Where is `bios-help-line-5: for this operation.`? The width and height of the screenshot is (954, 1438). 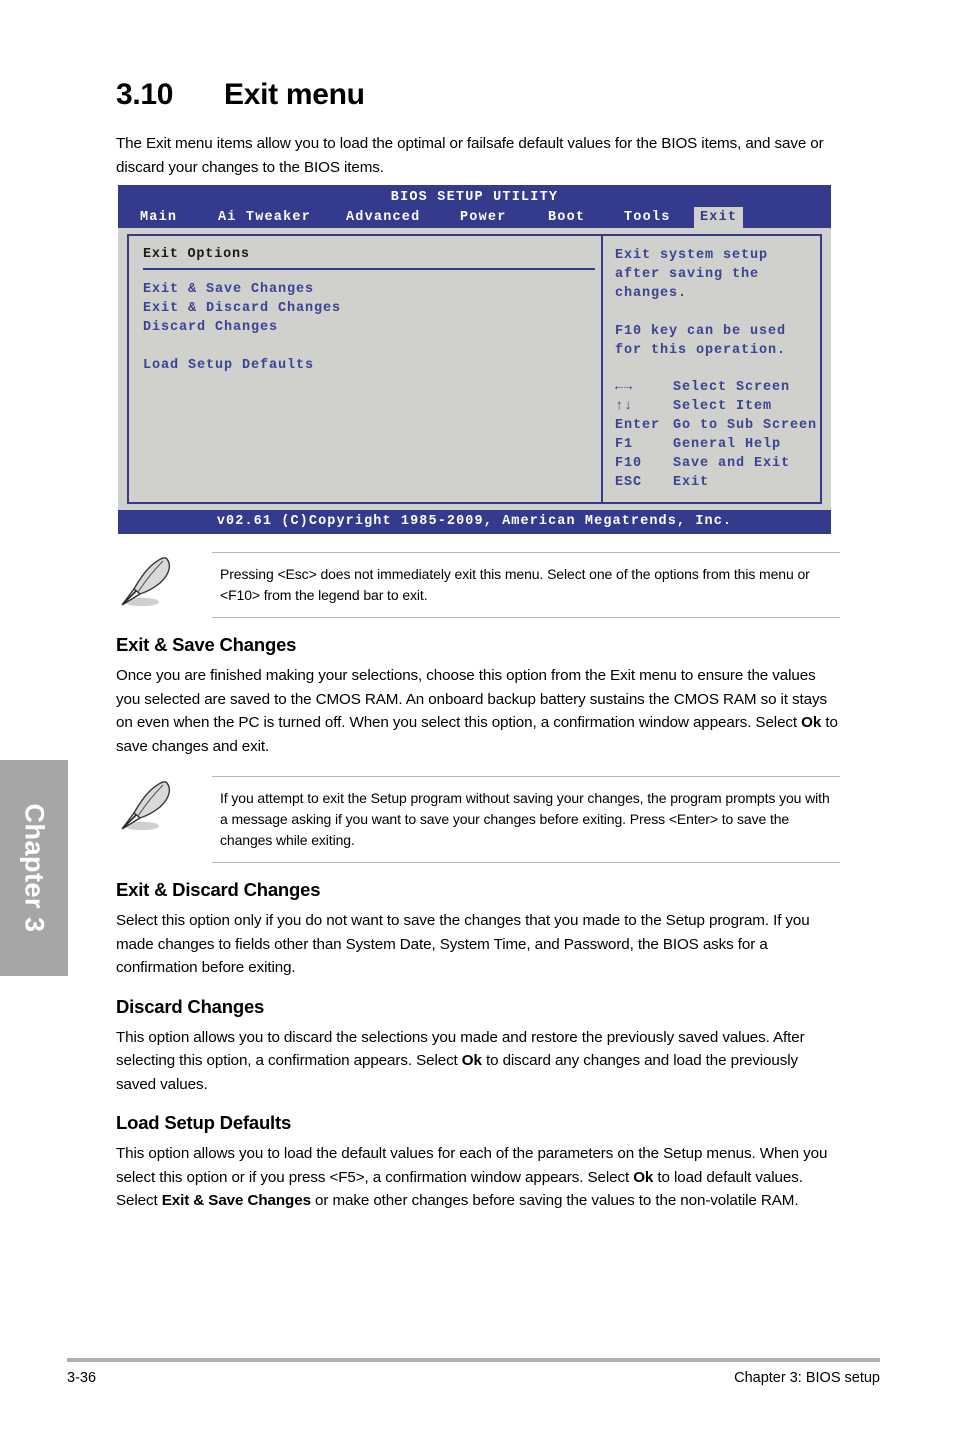
bios-help-line-5: for this operation. is located at coordinates (701, 350).